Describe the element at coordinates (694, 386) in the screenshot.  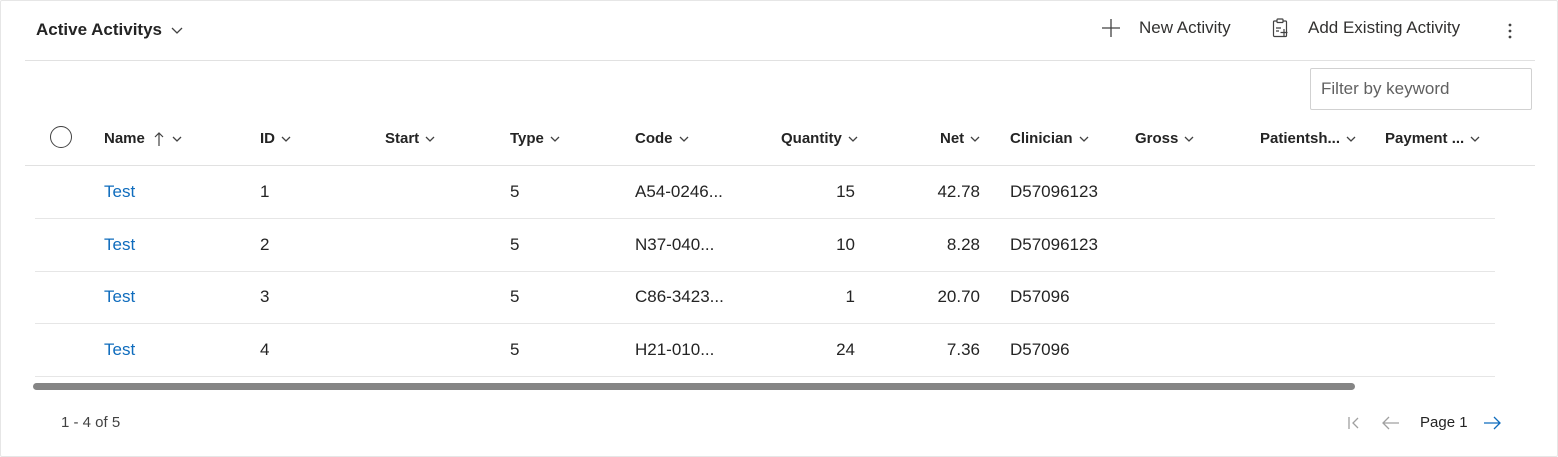
I see `horizontal-scrollbar` at that location.